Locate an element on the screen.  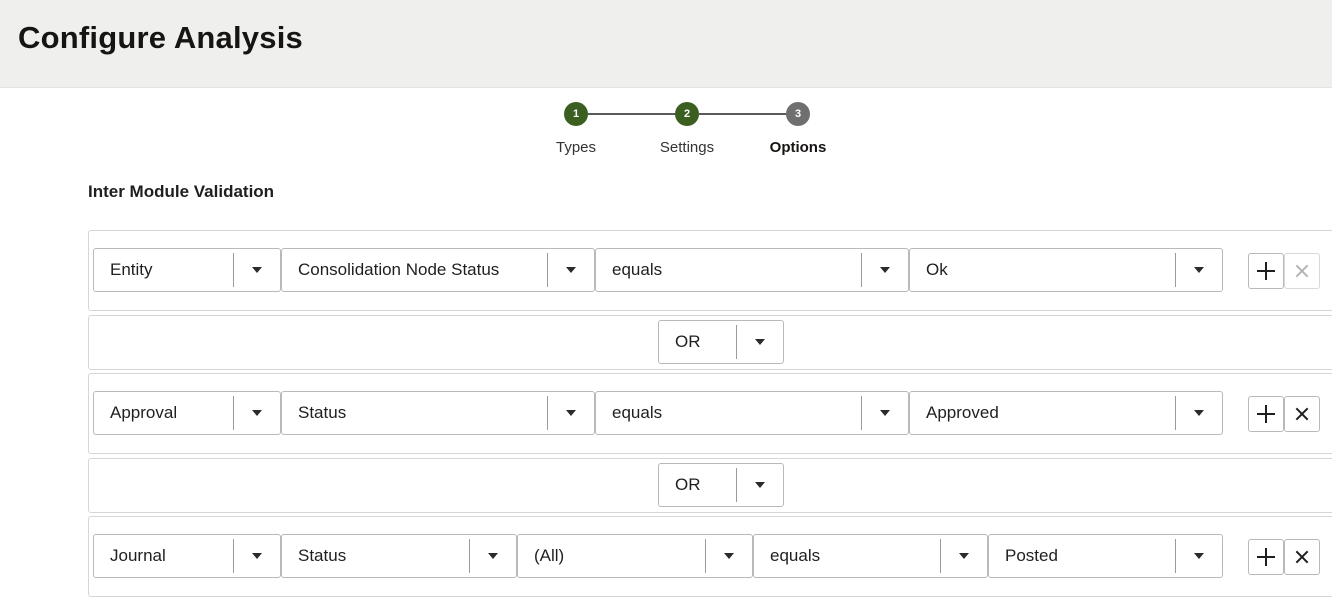
step-3-marker: 3 is located at coordinates (798, 114).